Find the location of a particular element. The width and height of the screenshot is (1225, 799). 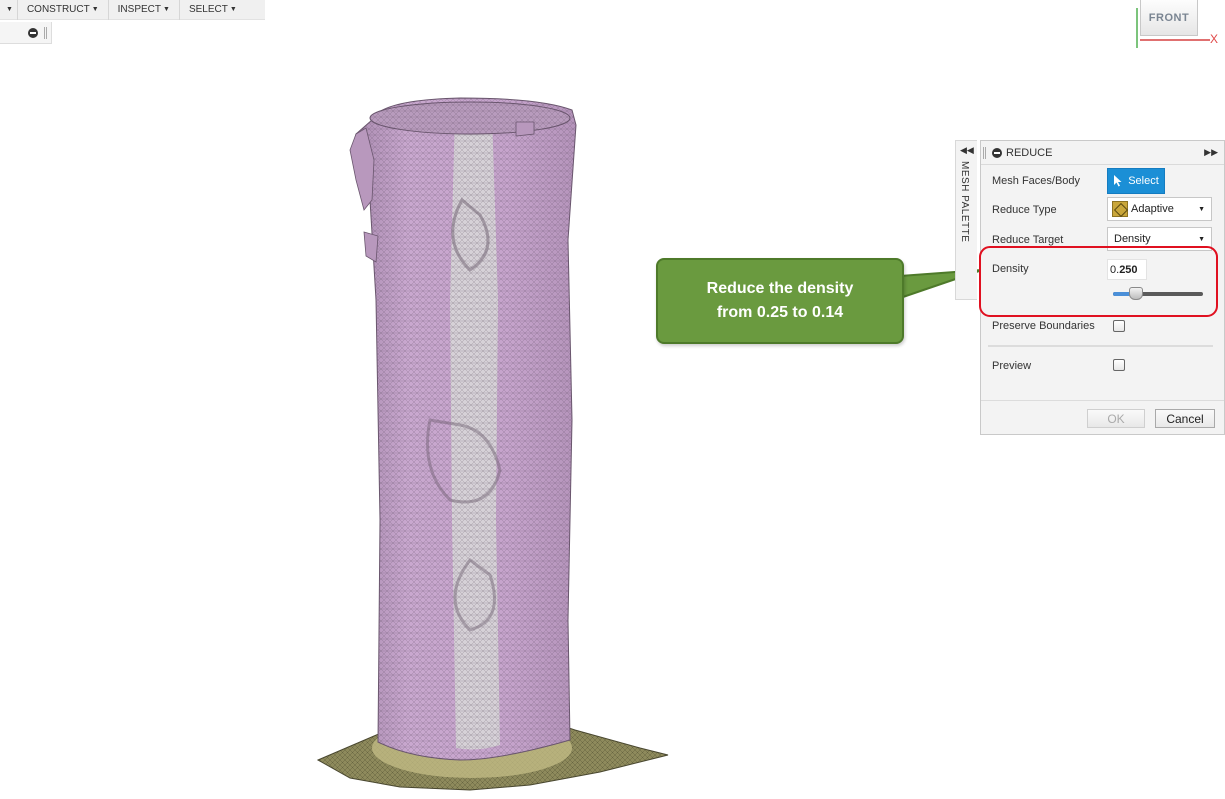

grip-icon is located at coordinates (984, 152).